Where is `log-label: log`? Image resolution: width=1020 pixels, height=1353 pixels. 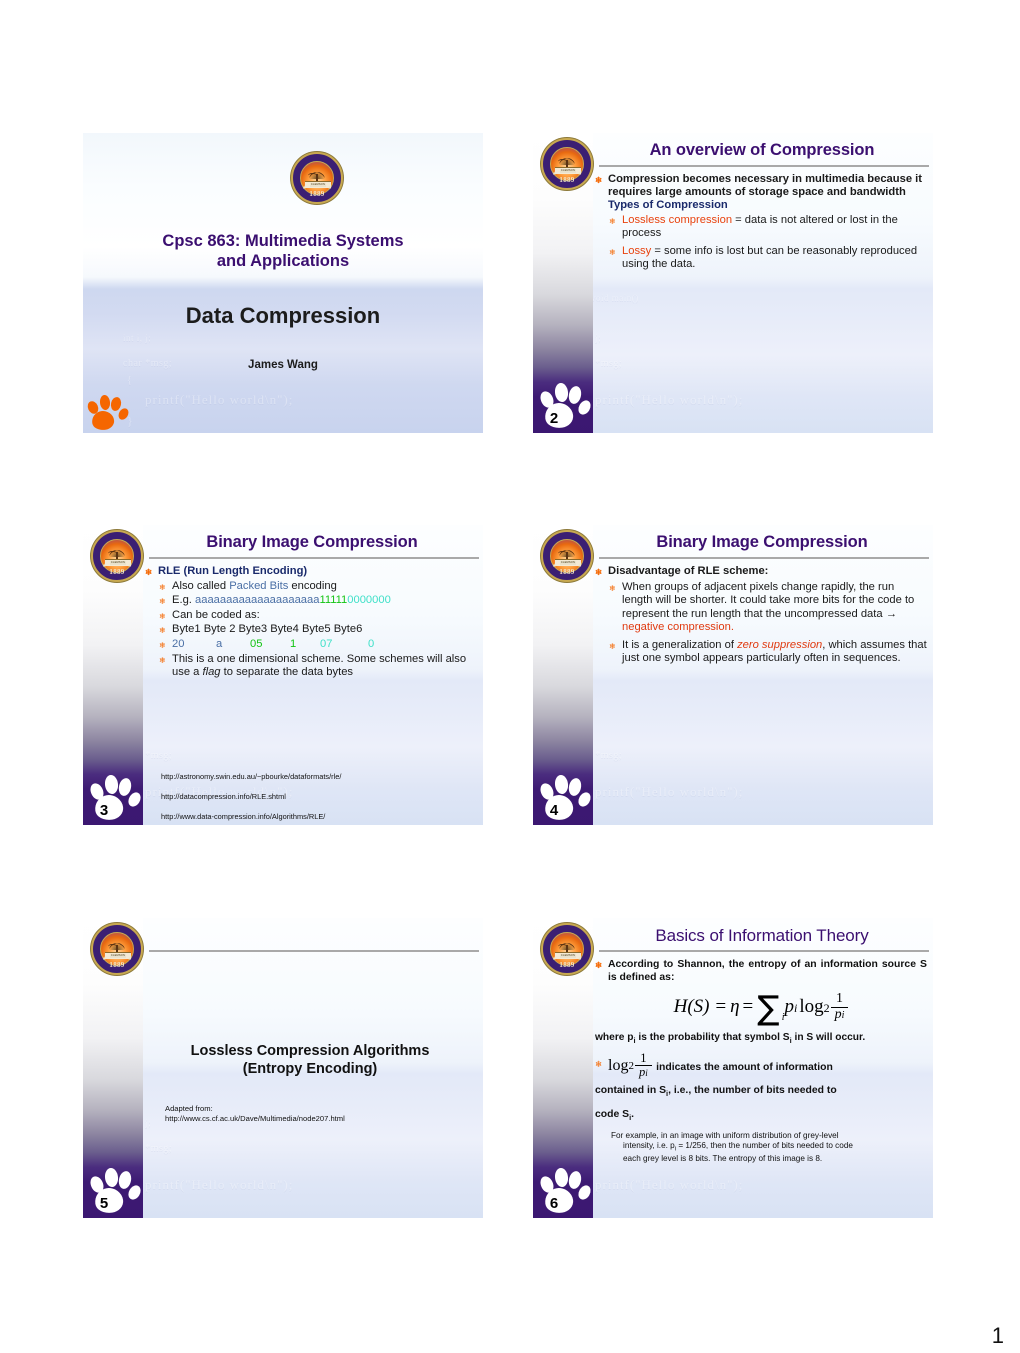
log-label: log is located at coordinates (811, 1007).